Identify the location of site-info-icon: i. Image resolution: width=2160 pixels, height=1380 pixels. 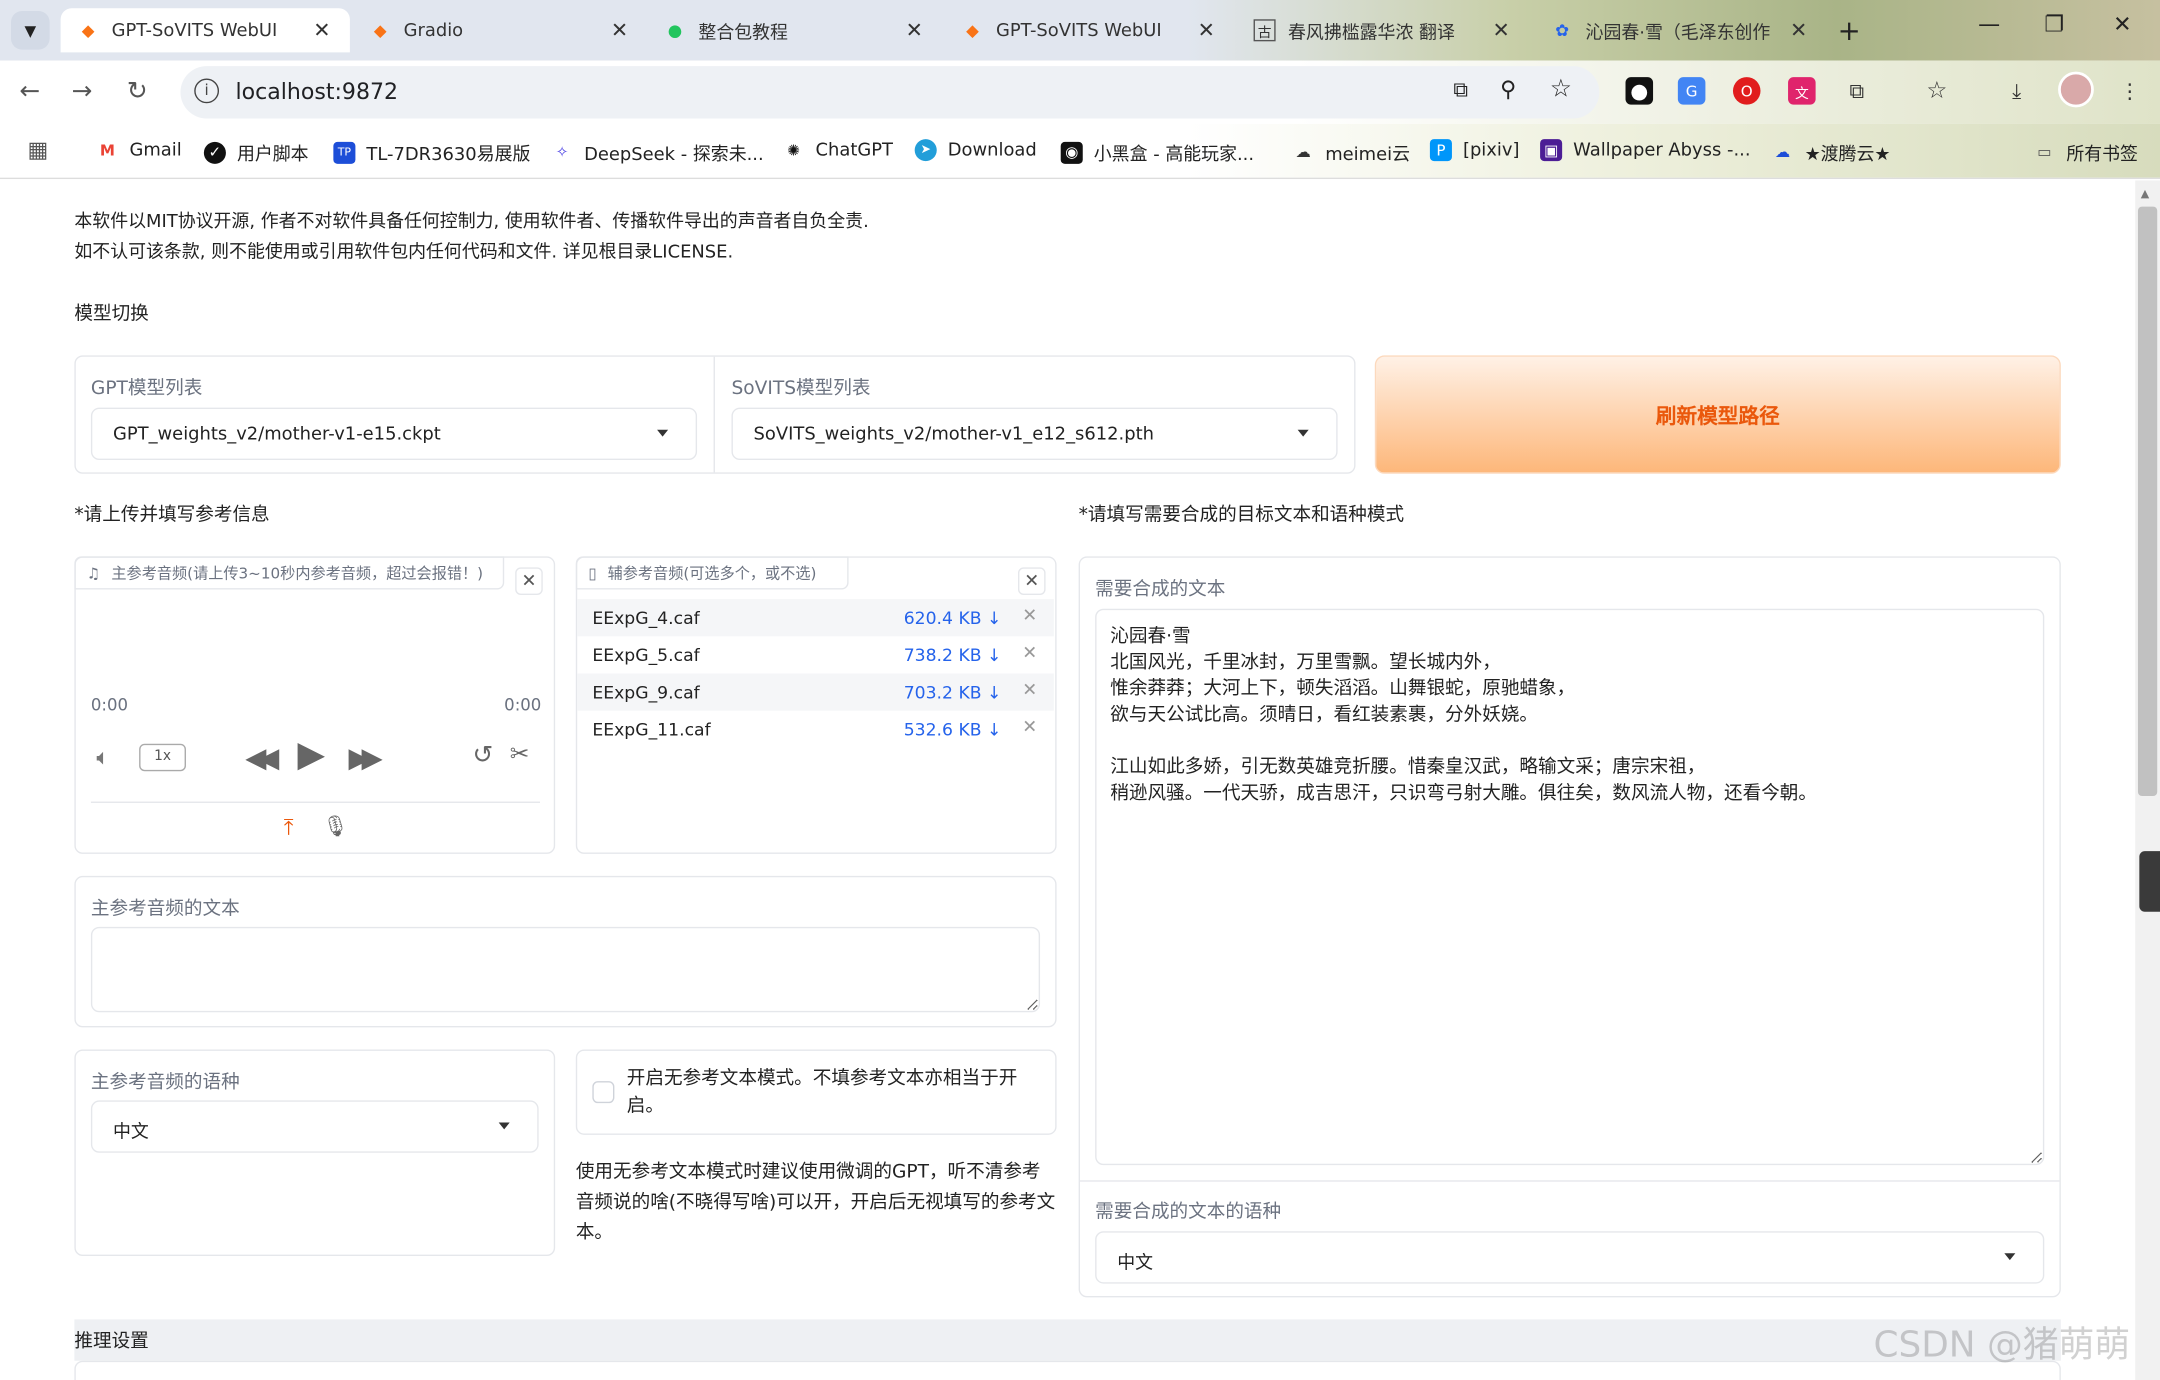
(207, 91).